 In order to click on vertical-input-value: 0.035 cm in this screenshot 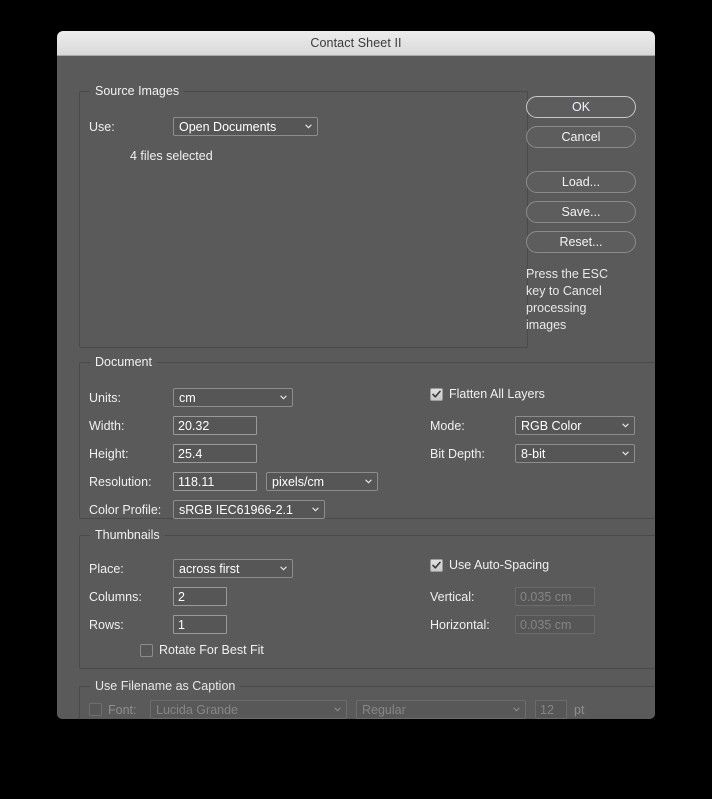, I will do `click(546, 596)`.